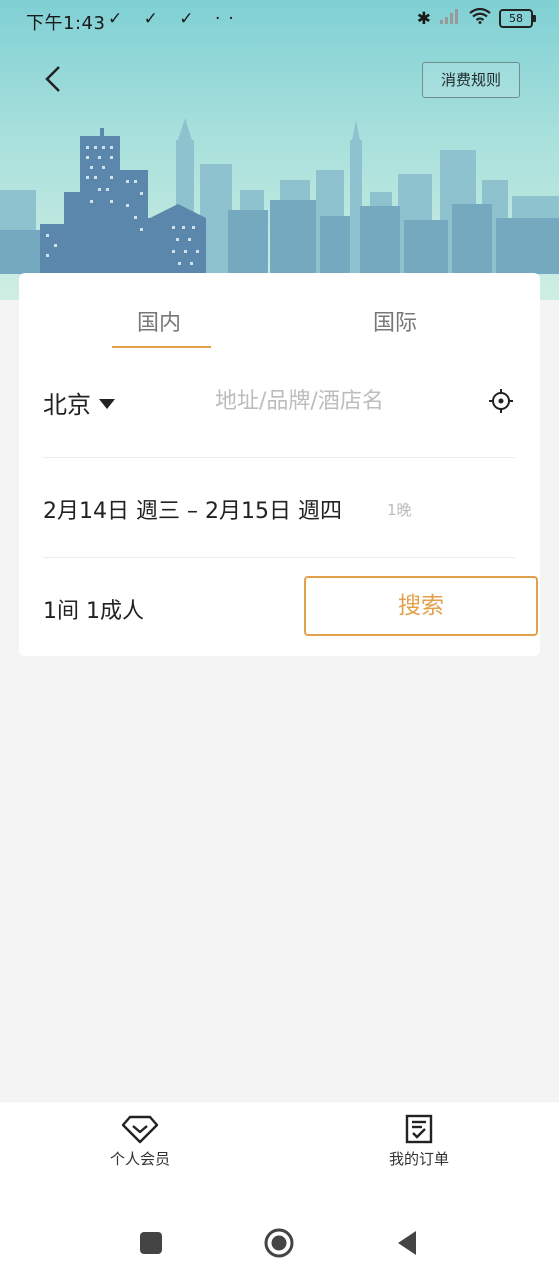 The width and height of the screenshot is (559, 1280). What do you see at coordinates (279, 1151) in the screenshot?
I see `bottom-nav: 个人会员 我的订单` at bounding box center [279, 1151].